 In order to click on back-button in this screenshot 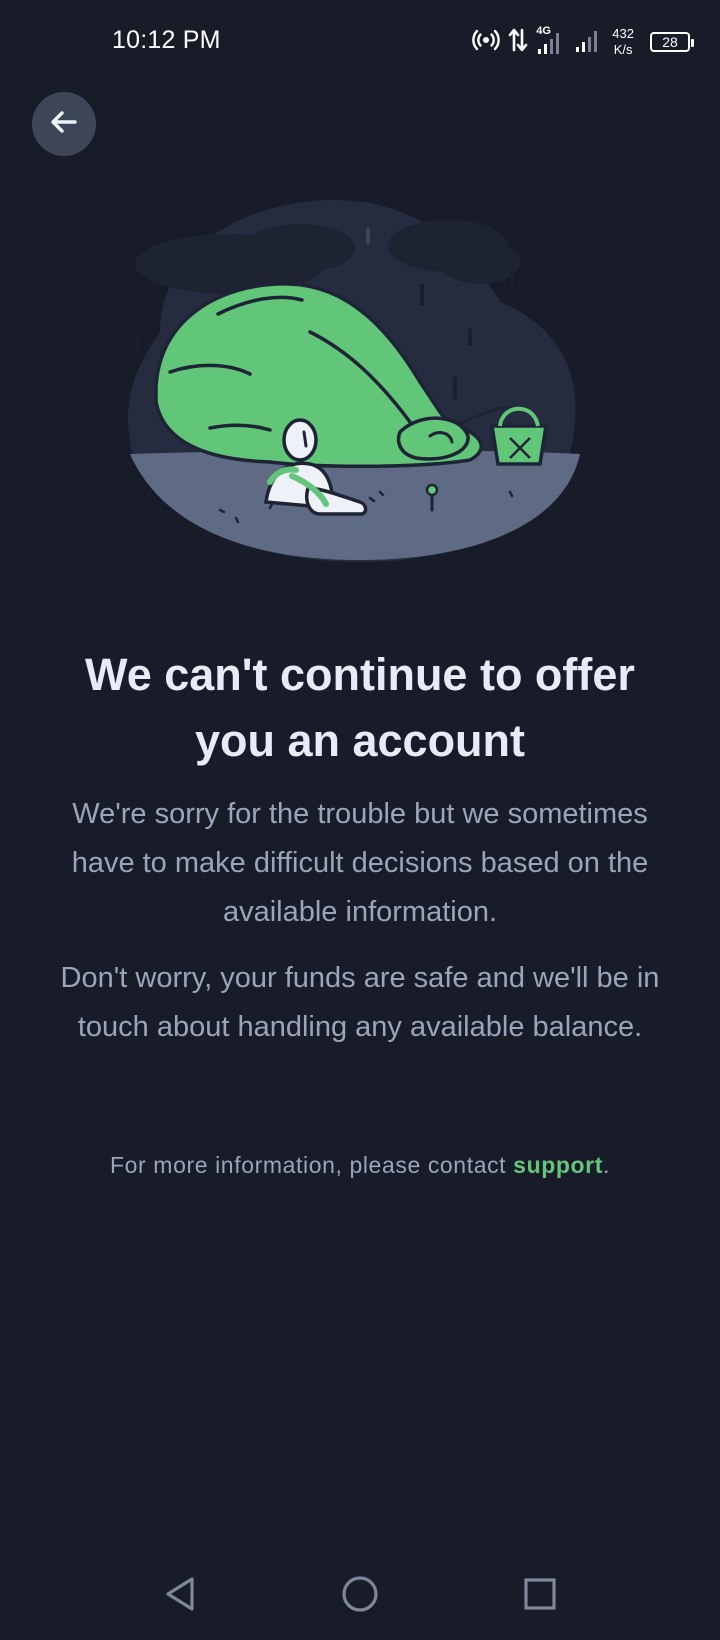, I will do `click(64, 124)`.